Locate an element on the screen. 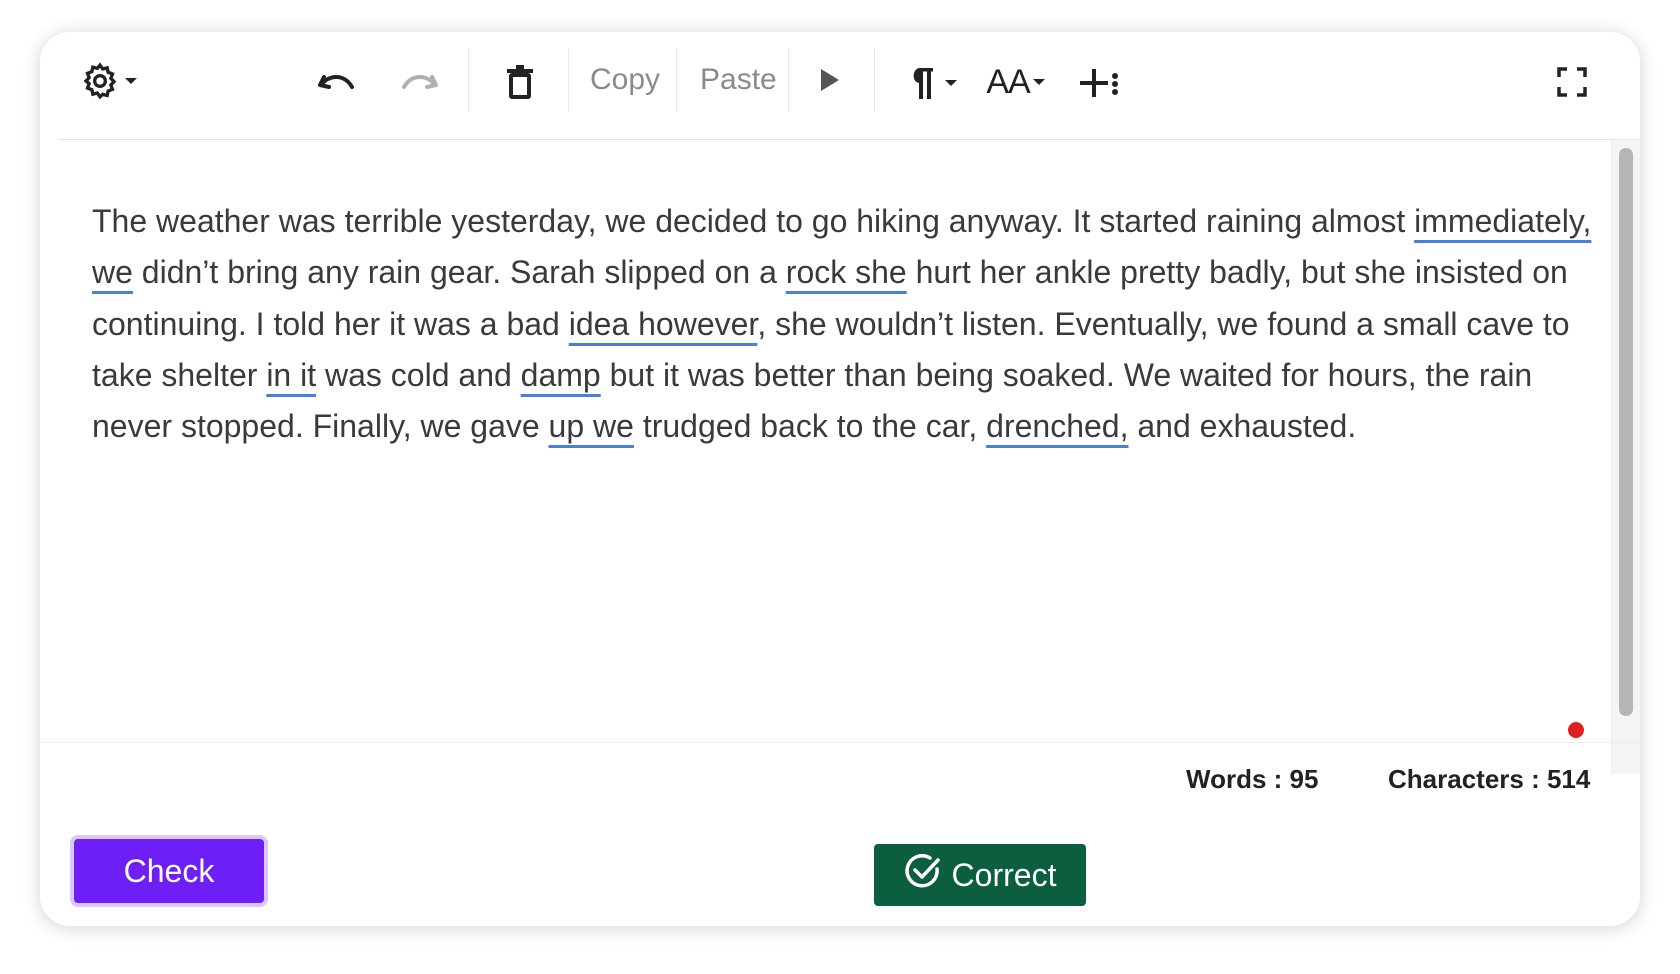 The height and width of the screenshot is (974, 1680). copy-button: Copy is located at coordinates (625, 80).